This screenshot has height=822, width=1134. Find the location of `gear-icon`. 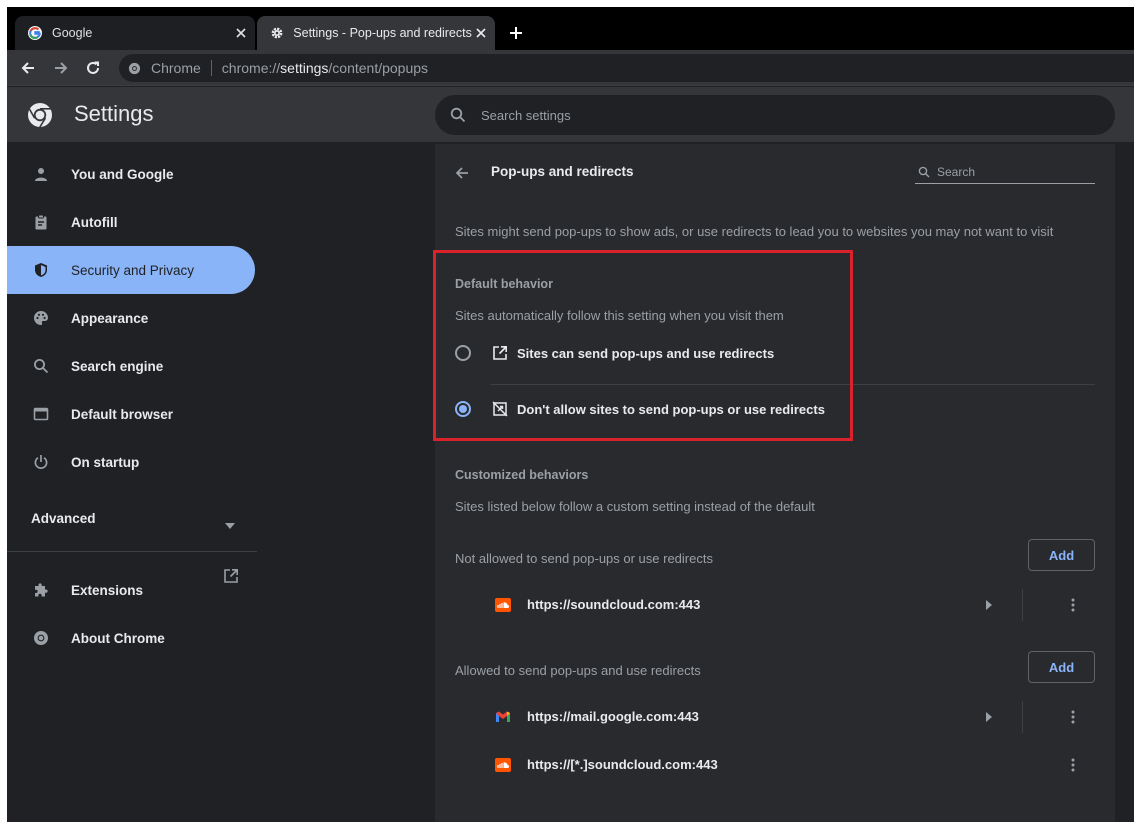

gear-icon is located at coordinates (276, 33).